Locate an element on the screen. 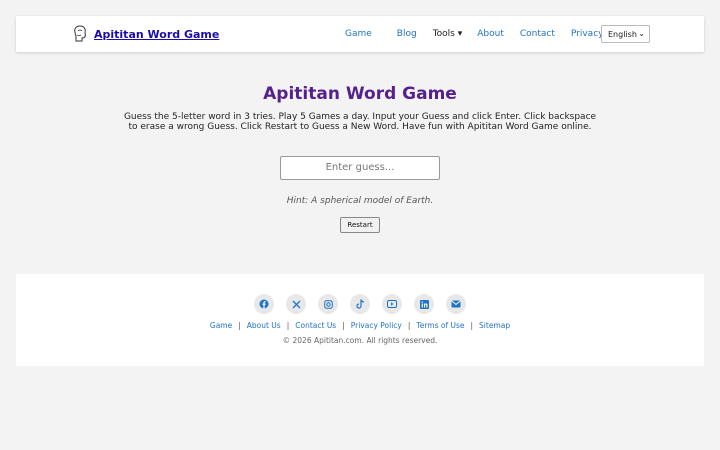 This screenshot has width=720, height=450. footer-link-contact: Contact Us is located at coordinates (315, 325).